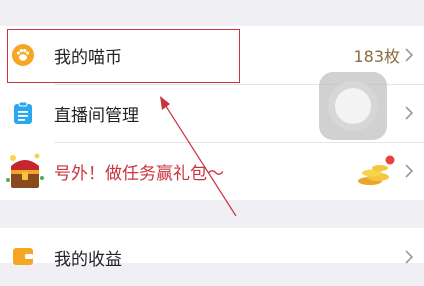 Image resolution: width=424 pixels, height=286 pixels. Describe the element at coordinates (376, 173) in the screenshot. I see `coins-pile-icon` at that location.